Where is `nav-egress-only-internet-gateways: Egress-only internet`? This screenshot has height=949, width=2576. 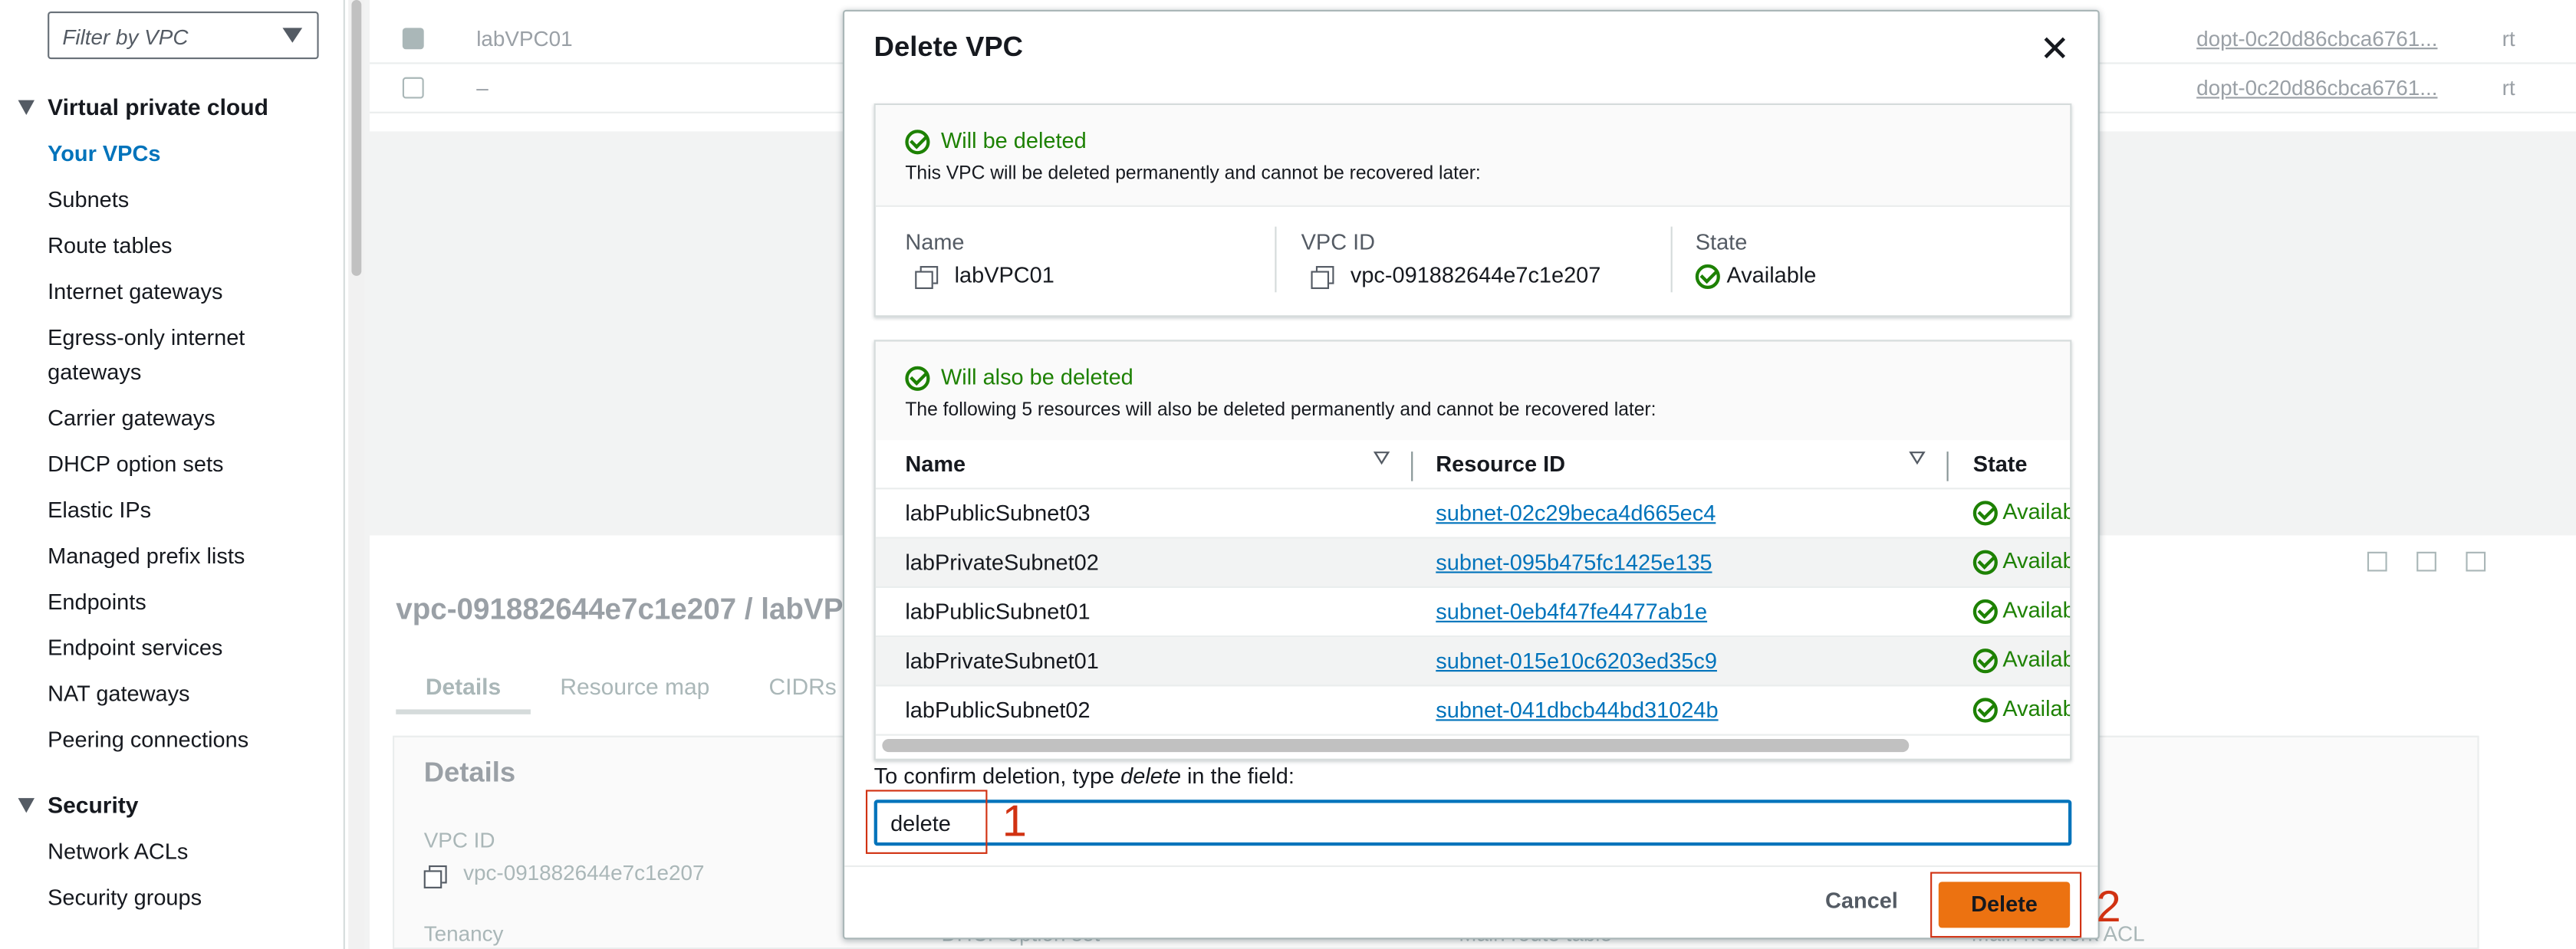 nav-egress-only-internet-gateways: Egress-only internet is located at coordinates (146, 338).